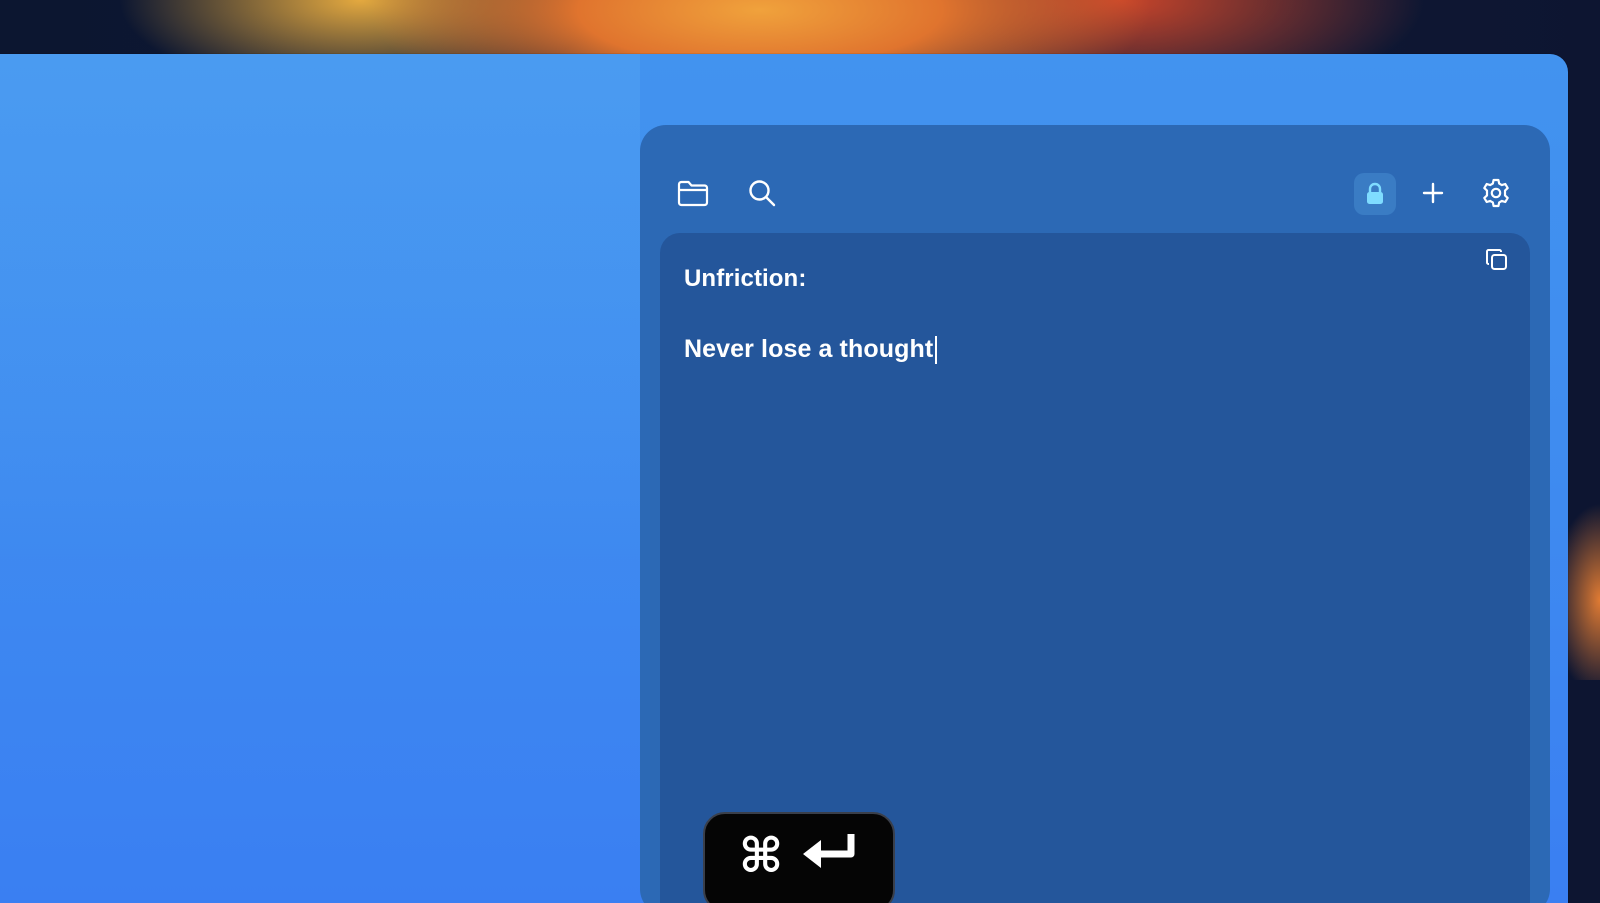 The image size is (1600, 903). What do you see at coordinates (799, 857) in the screenshot?
I see `keyboard-shortcut-overlay: ⌘` at bounding box center [799, 857].